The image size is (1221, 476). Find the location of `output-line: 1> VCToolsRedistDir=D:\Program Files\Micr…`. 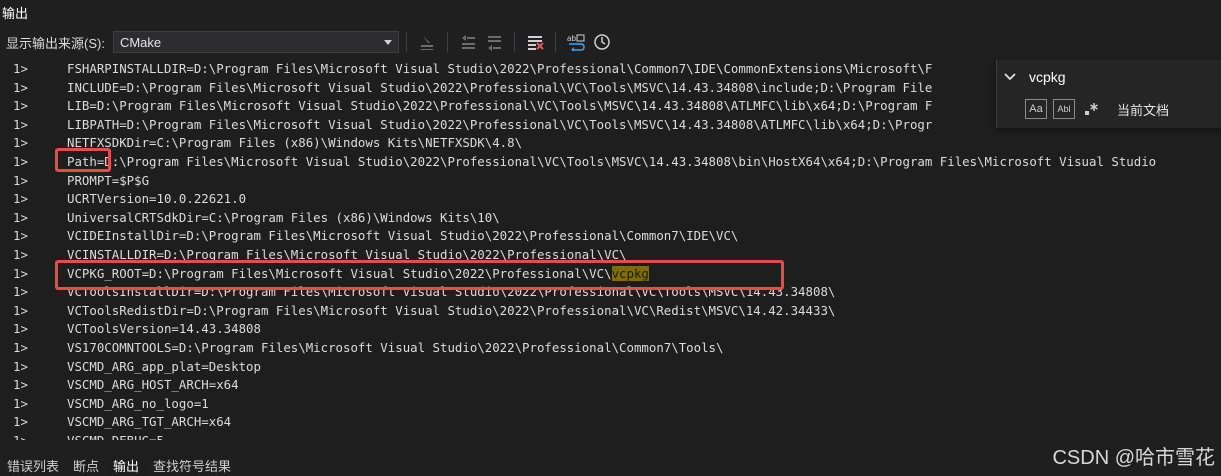

output-line: 1> VCToolsRedistDir=D:\Program Files\Micr… is located at coordinates (610, 311).